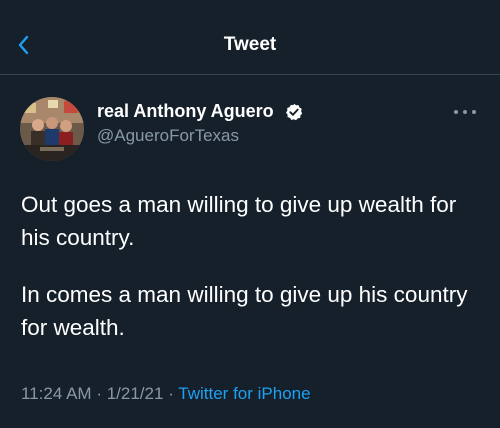 The height and width of the screenshot is (428, 500). What do you see at coordinates (465, 112) in the screenshot?
I see `more-options-icon` at bounding box center [465, 112].